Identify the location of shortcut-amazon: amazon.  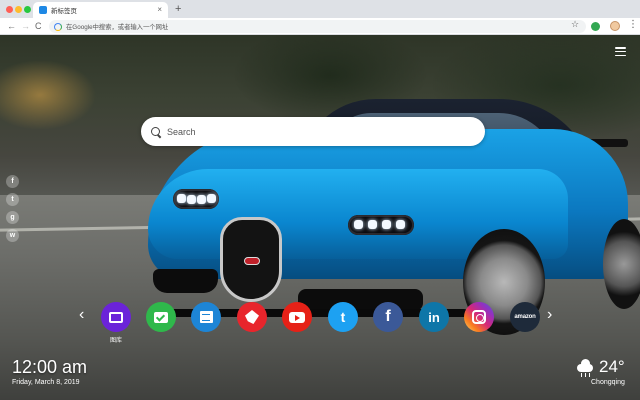
(525, 317).